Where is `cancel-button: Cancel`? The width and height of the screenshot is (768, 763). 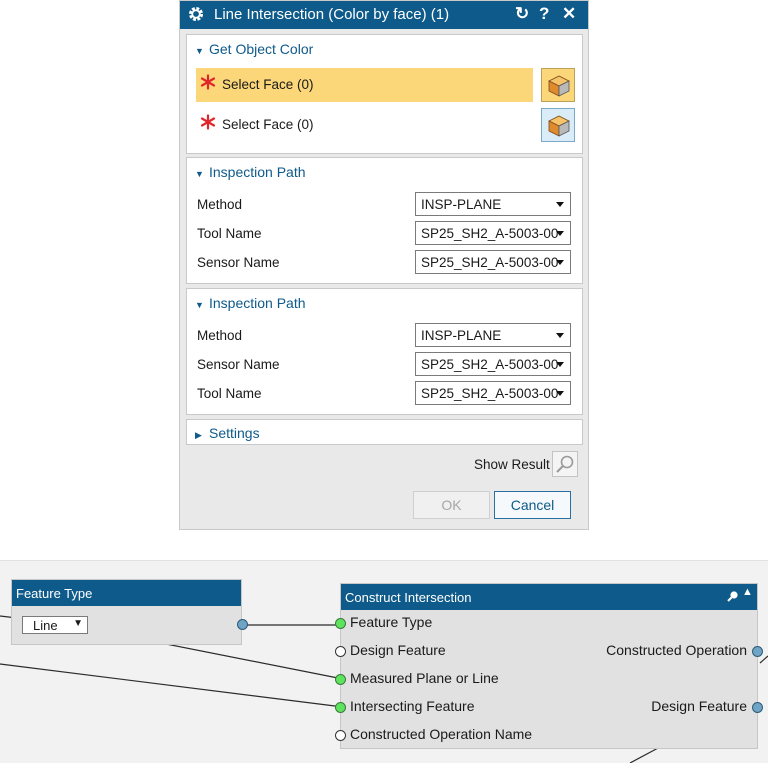 cancel-button: Cancel is located at coordinates (532, 505).